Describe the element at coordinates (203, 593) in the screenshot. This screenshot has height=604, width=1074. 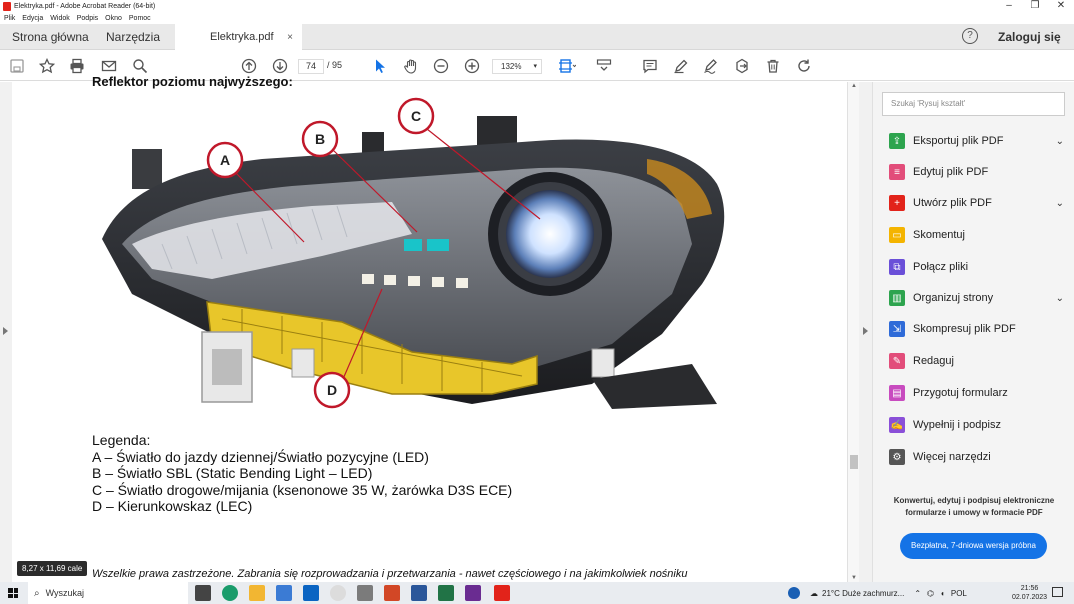
I see `task-view-icon` at that location.